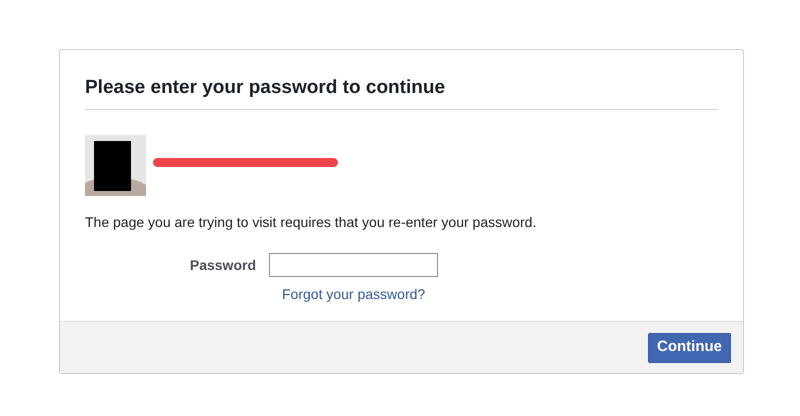 This screenshot has height=416, width=800. I want to click on password-field, so click(353, 265).